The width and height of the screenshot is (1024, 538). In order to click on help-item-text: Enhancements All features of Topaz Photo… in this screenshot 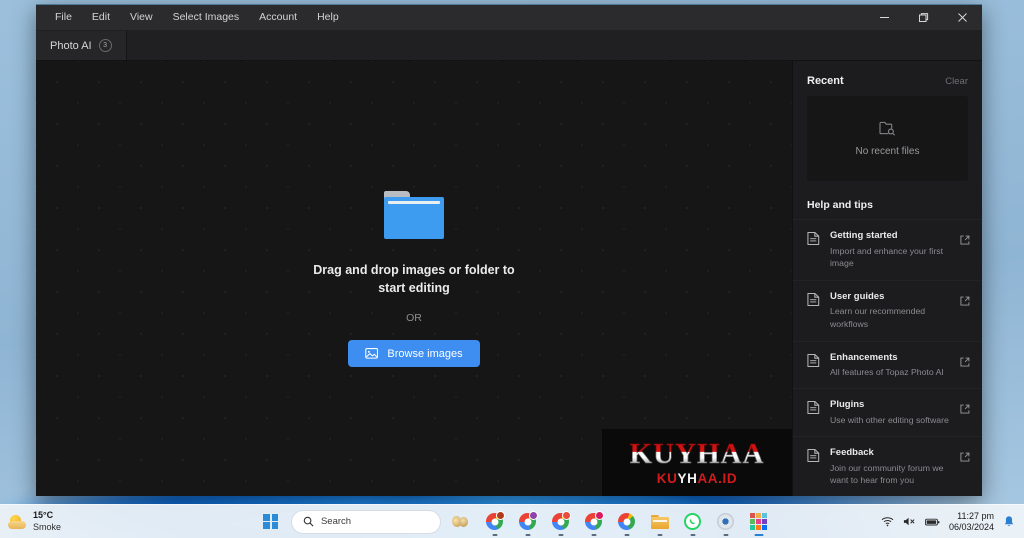, I will do `click(890, 365)`.